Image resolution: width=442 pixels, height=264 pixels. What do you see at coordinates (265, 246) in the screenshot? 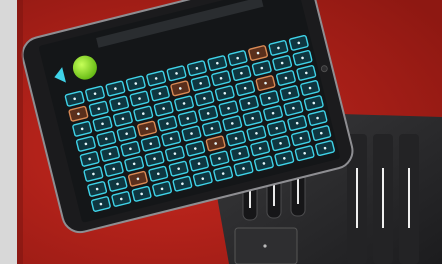
I see `controller-pad-dot` at bounding box center [265, 246].